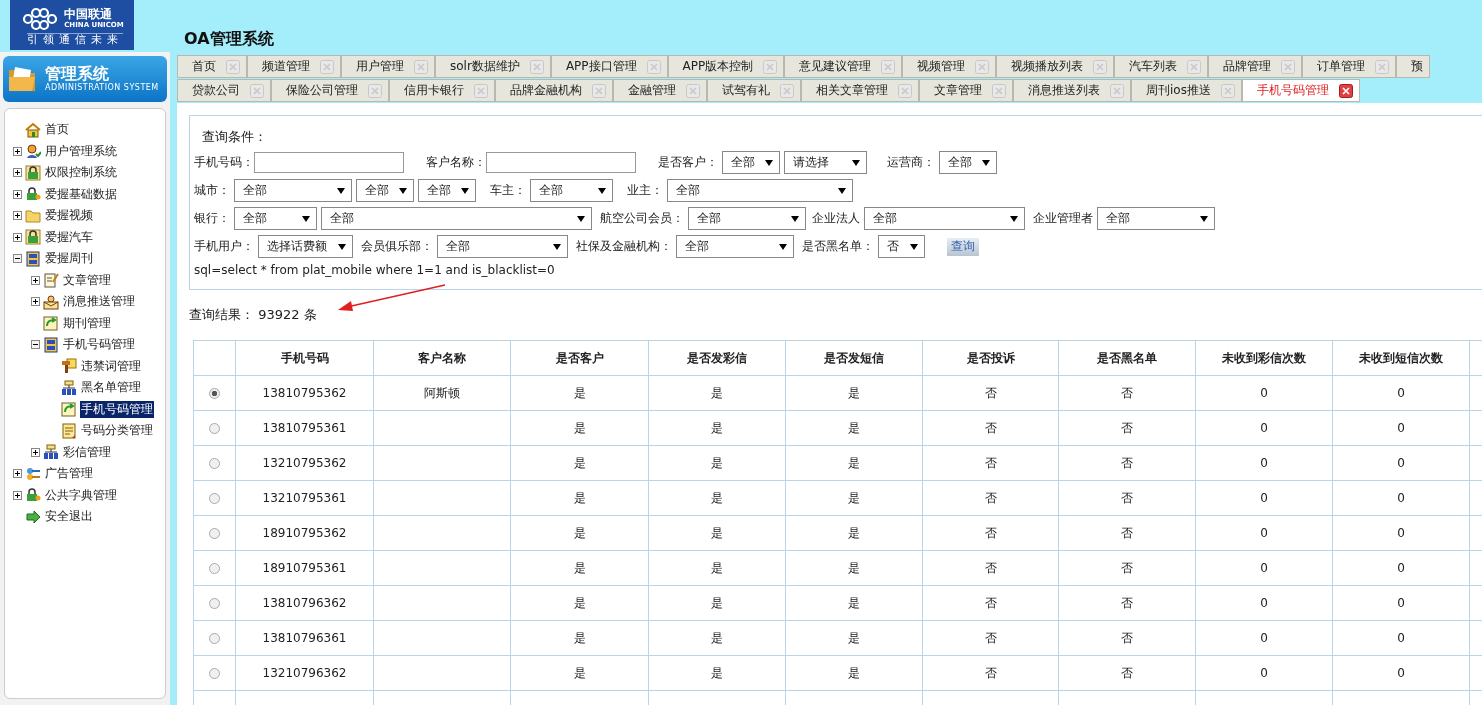  Describe the element at coordinates (966, 90) in the screenshot. I see `tab: 文章管理` at that location.